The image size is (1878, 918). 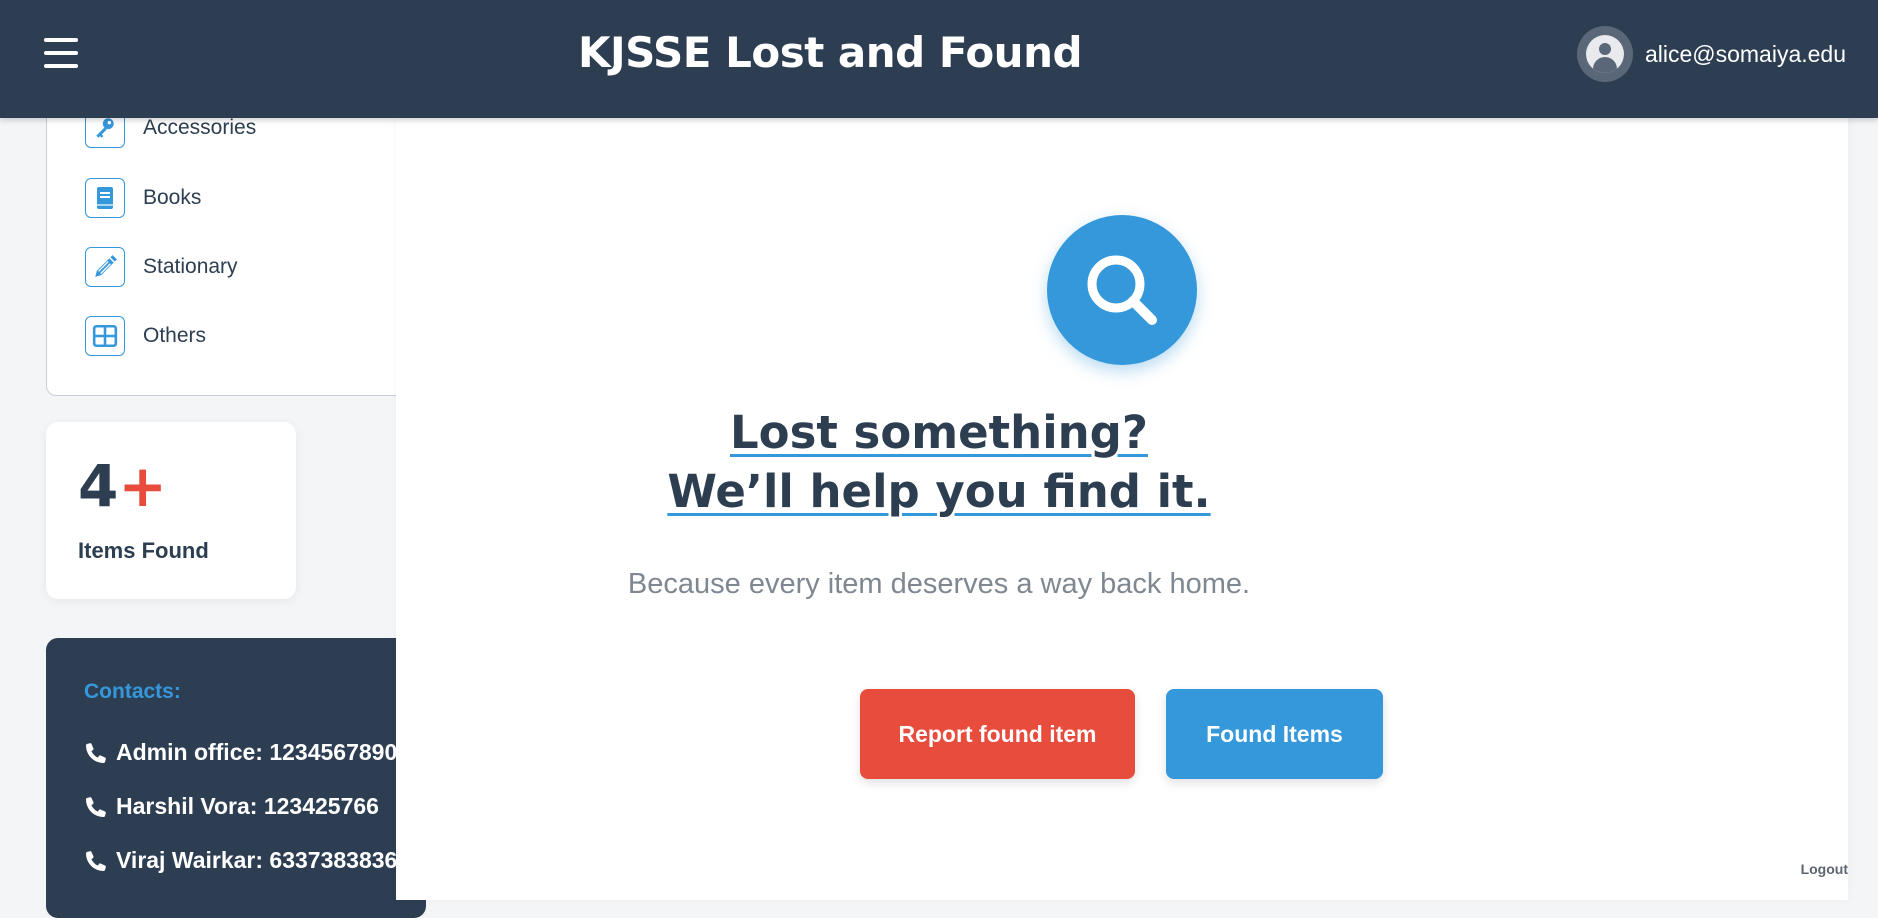 I want to click on grid-icon, so click(x=105, y=336).